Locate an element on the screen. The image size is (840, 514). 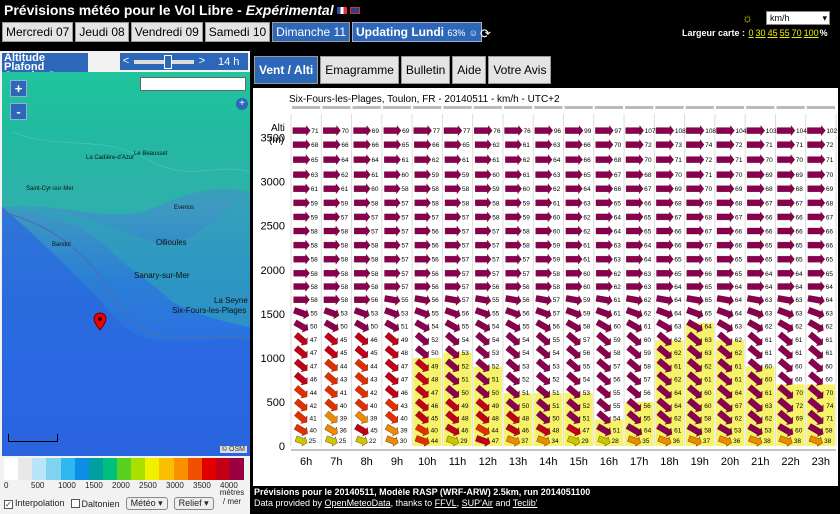
footer-and: and is located at coordinates (502, 503).